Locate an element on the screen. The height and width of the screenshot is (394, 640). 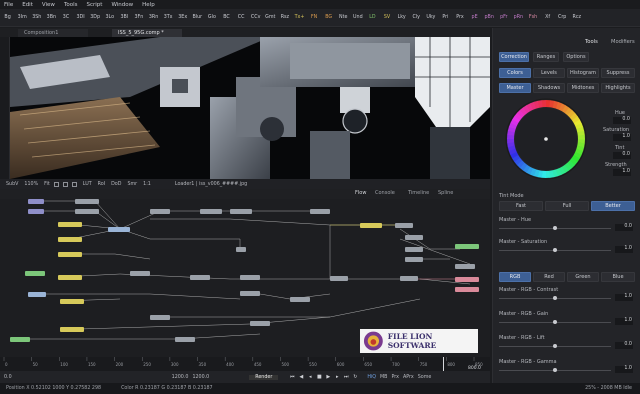
toolbar-button-rcz: Rcz is located at coordinates (577, 17).